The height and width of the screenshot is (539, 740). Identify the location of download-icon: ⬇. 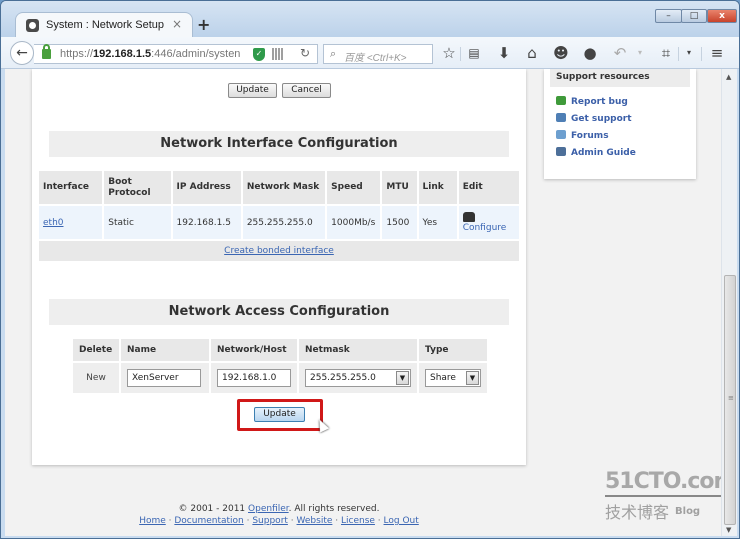
(504, 53).